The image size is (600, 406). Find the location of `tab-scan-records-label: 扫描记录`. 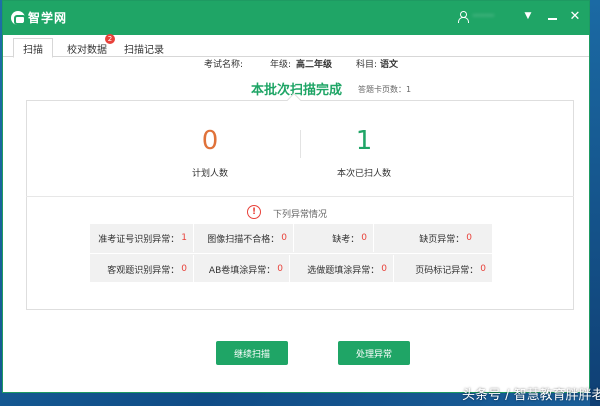

tab-scan-records-label: 扫描记录 is located at coordinates (144, 50).